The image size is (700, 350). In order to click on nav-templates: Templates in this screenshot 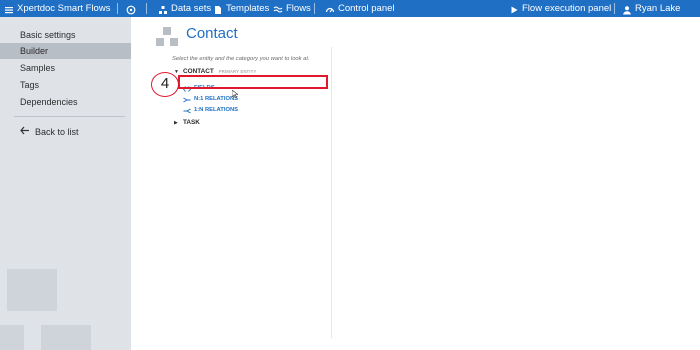, I will do `click(241, 8)`.